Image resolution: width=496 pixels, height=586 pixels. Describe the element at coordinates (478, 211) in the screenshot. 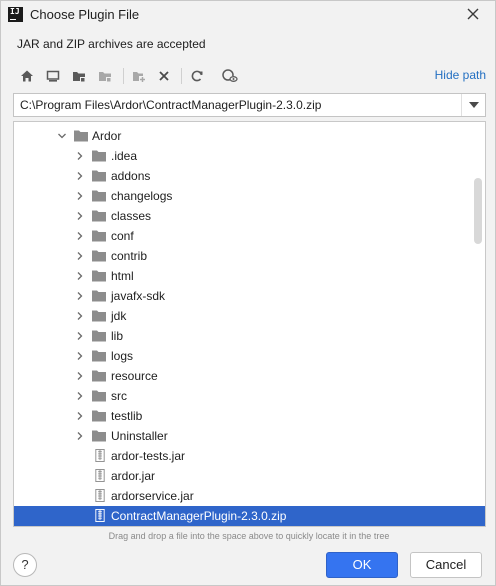

I see `tree-scrollbar-thumb` at that location.